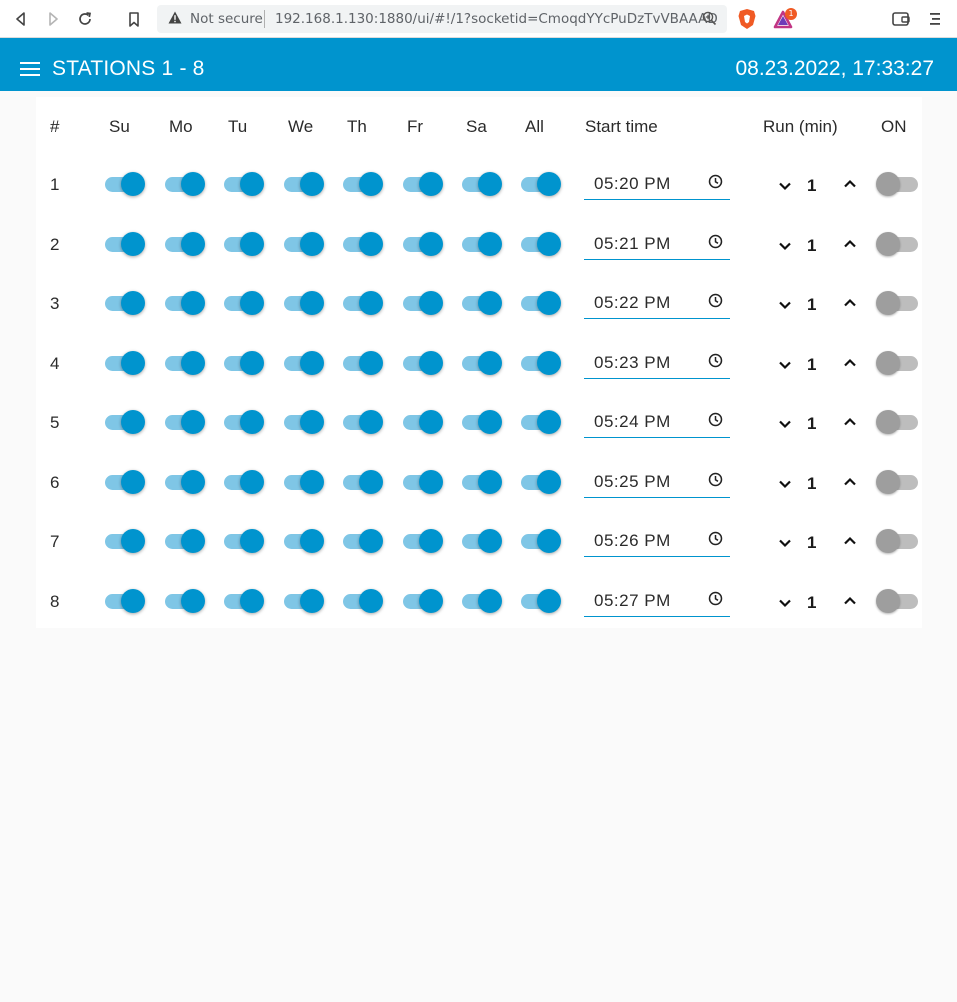  What do you see at coordinates (53, 19) in the screenshot?
I see `forward-icon` at bounding box center [53, 19].